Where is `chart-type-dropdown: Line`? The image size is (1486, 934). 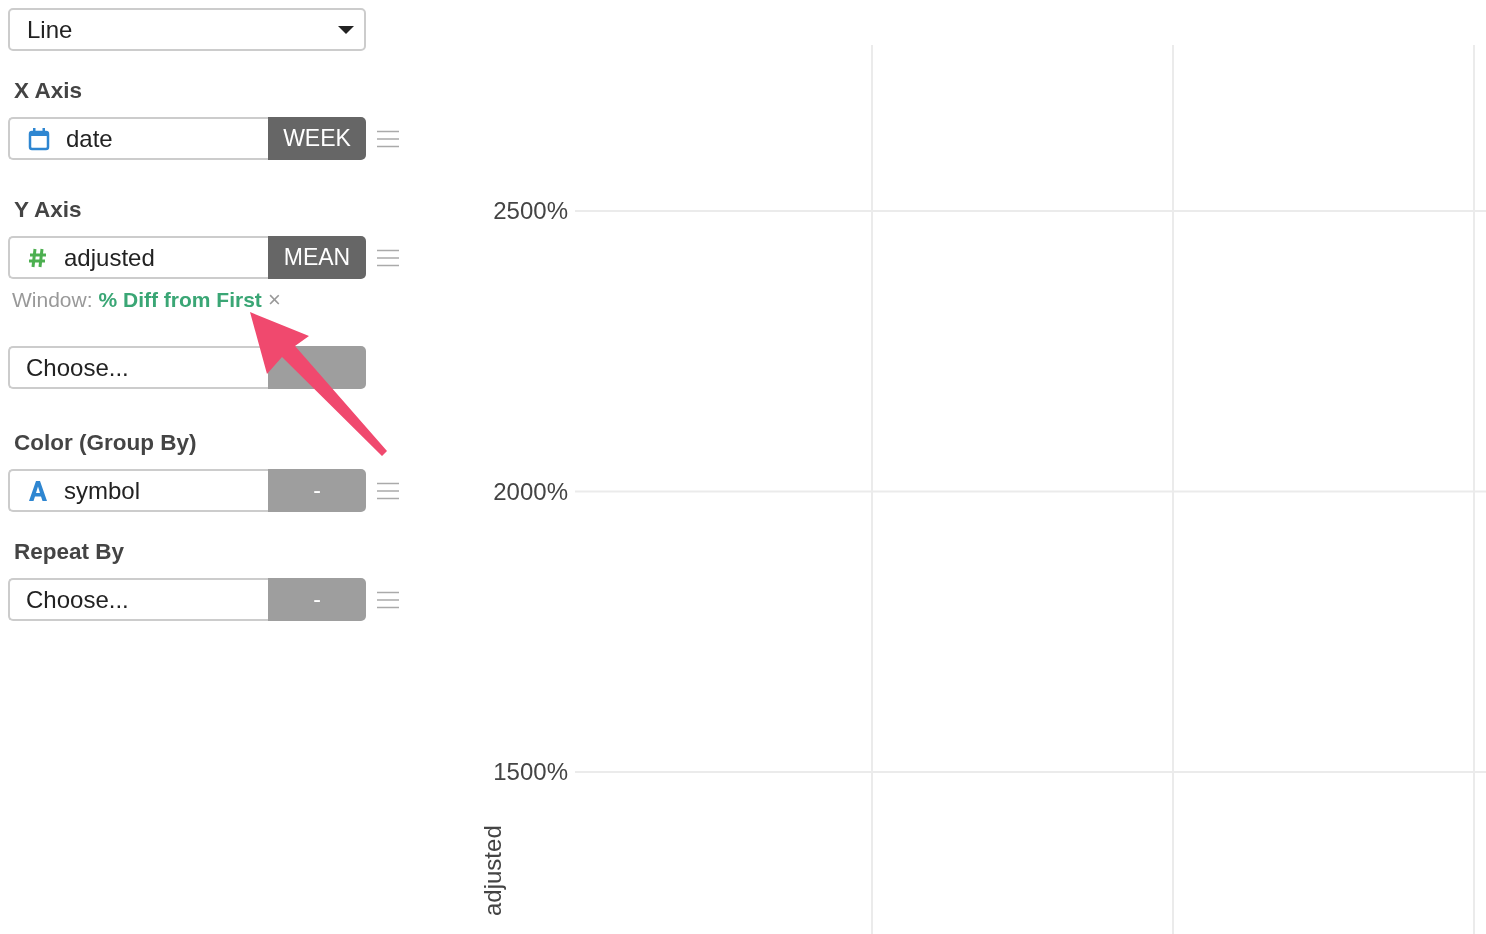 chart-type-dropdown: Line is located at coordinates (187, 29).